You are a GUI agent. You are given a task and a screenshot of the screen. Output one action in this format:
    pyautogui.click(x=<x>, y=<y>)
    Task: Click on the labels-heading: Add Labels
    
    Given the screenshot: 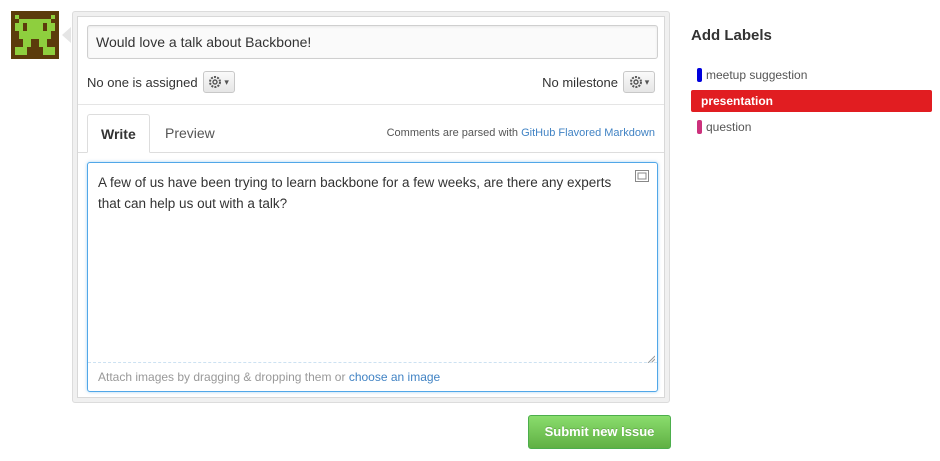 What is the action you would take?
    pyautogui.click(x=731, y=35)
    